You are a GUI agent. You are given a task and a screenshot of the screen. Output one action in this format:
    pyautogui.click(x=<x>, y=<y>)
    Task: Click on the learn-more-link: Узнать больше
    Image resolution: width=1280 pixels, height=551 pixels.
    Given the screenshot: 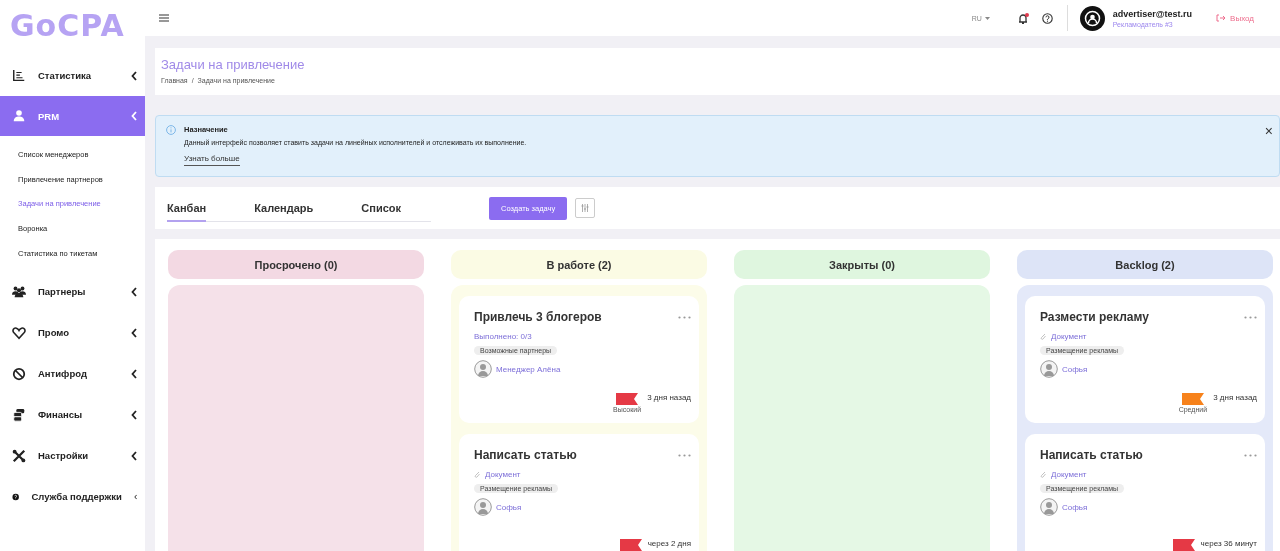 What is the action you would take?
    pyautogui.click(x=212, y=158)
    